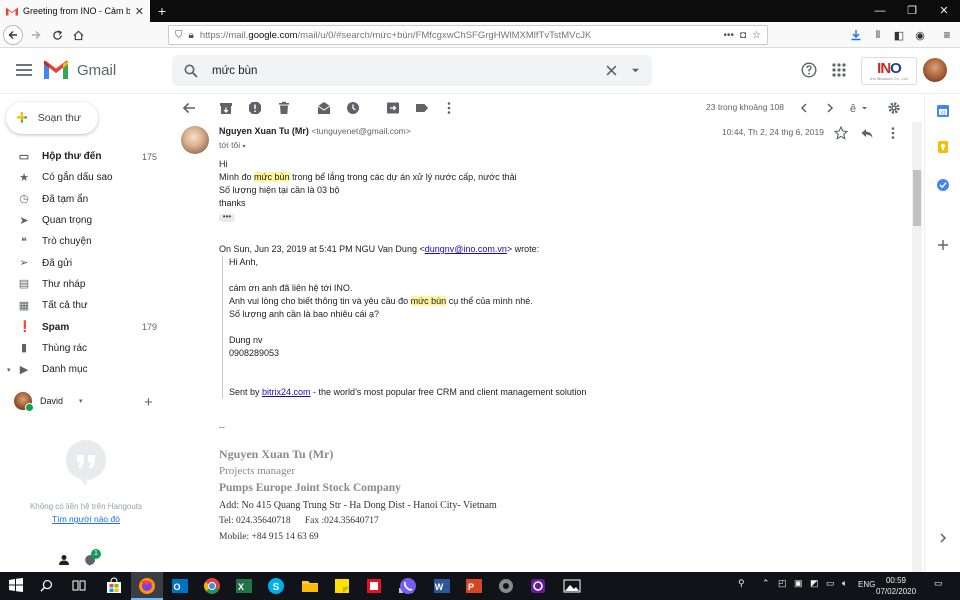 This screenshot has height=600, width=960. I want to click on people-tray-icon: ⚲, so click(741, 583).